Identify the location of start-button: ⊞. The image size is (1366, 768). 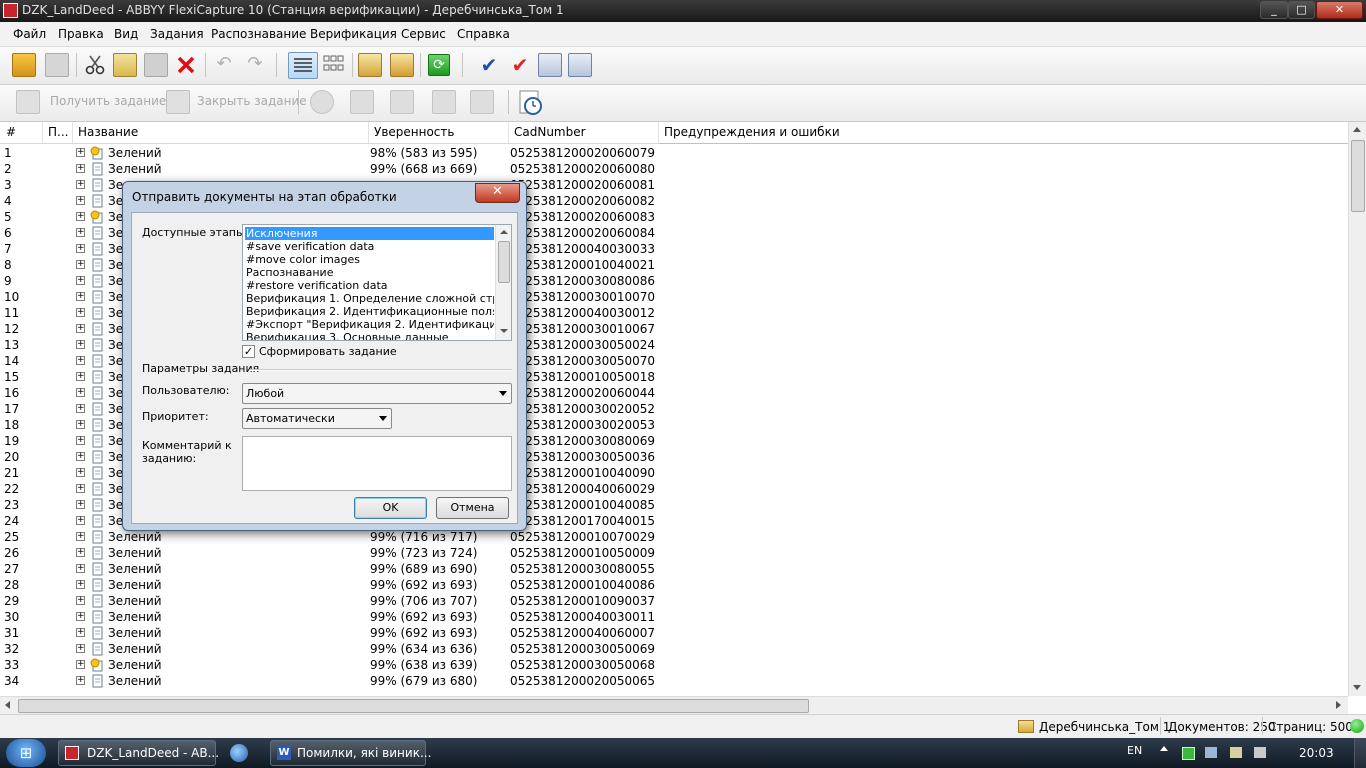
(26, 753).